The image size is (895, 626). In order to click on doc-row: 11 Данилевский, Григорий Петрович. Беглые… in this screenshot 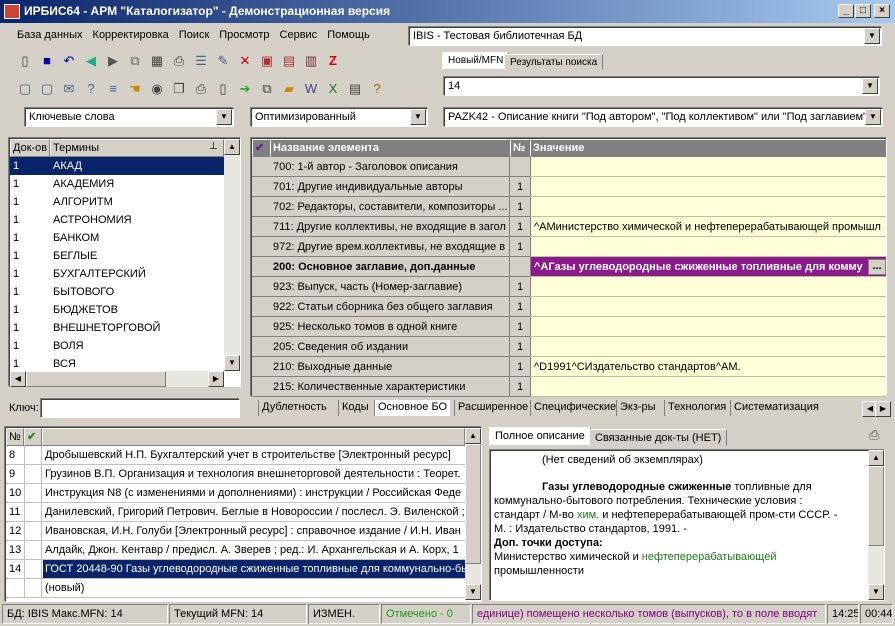, I will do `click(236, 512)`.